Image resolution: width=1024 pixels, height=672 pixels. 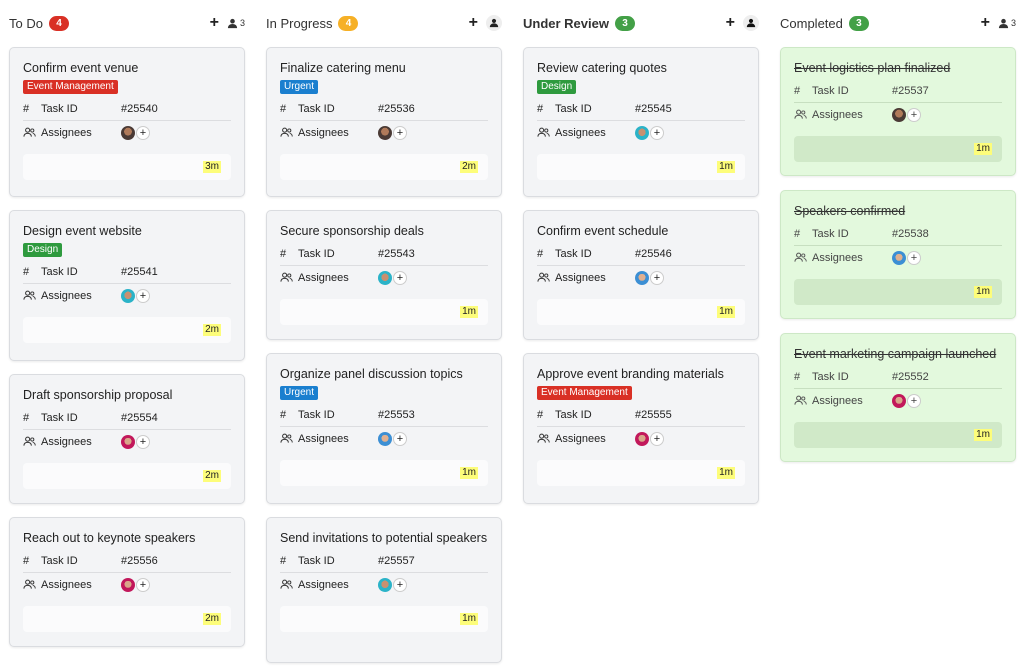 I want to click on column-header: Completed 3 + 3, so click(x=898, y=23).